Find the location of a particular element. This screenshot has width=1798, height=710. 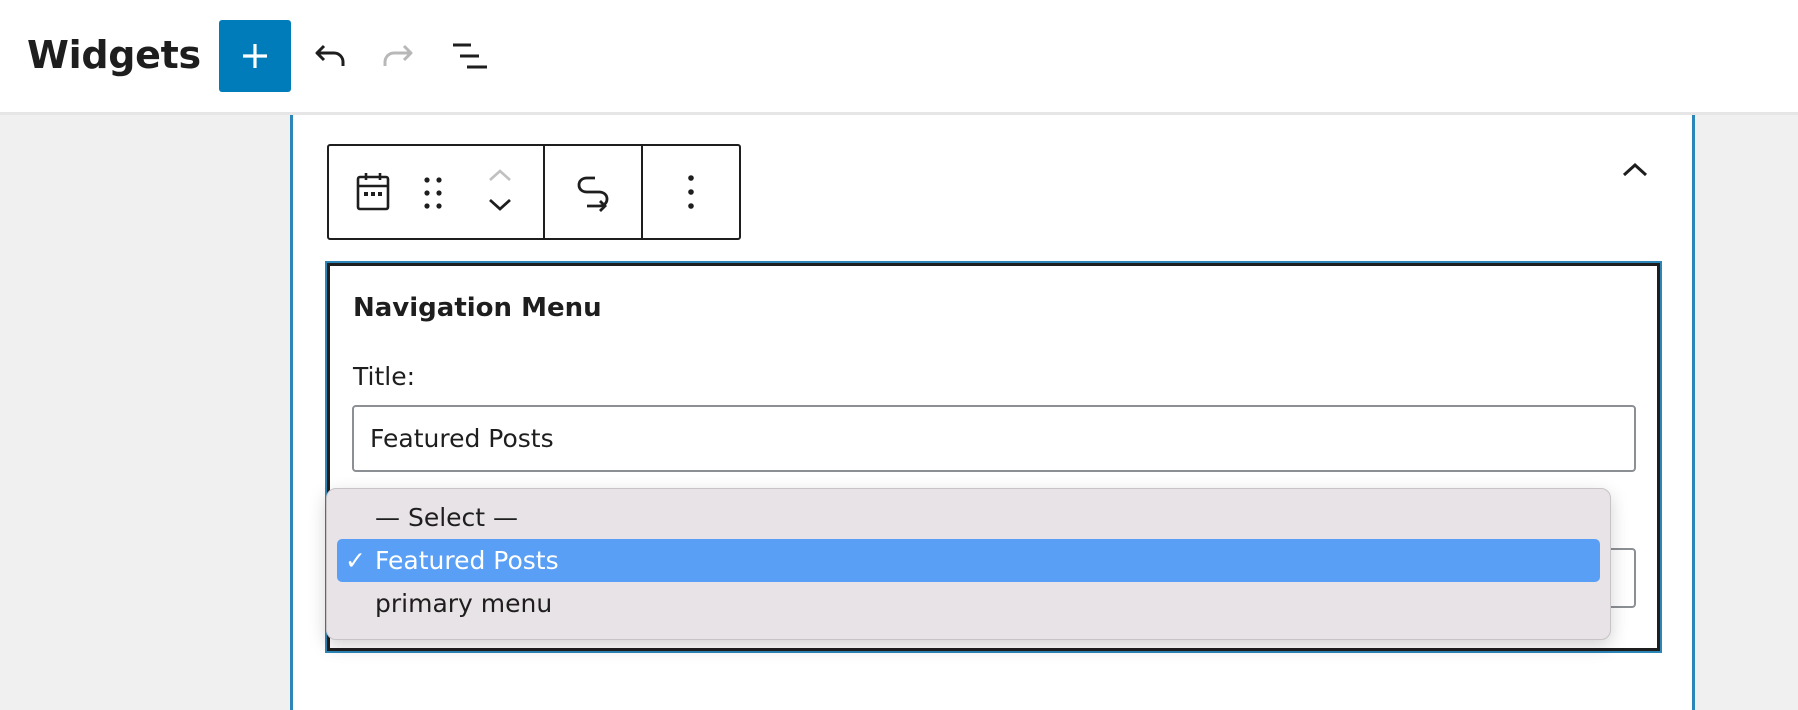

plus-icon is located at coordinates (255, 56).